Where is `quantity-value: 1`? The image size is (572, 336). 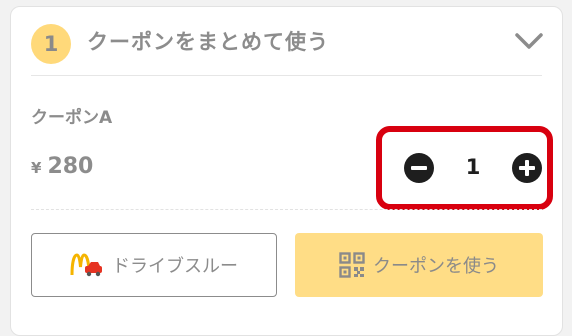 quantity-value: 1 is located at coordinates (473, 167).